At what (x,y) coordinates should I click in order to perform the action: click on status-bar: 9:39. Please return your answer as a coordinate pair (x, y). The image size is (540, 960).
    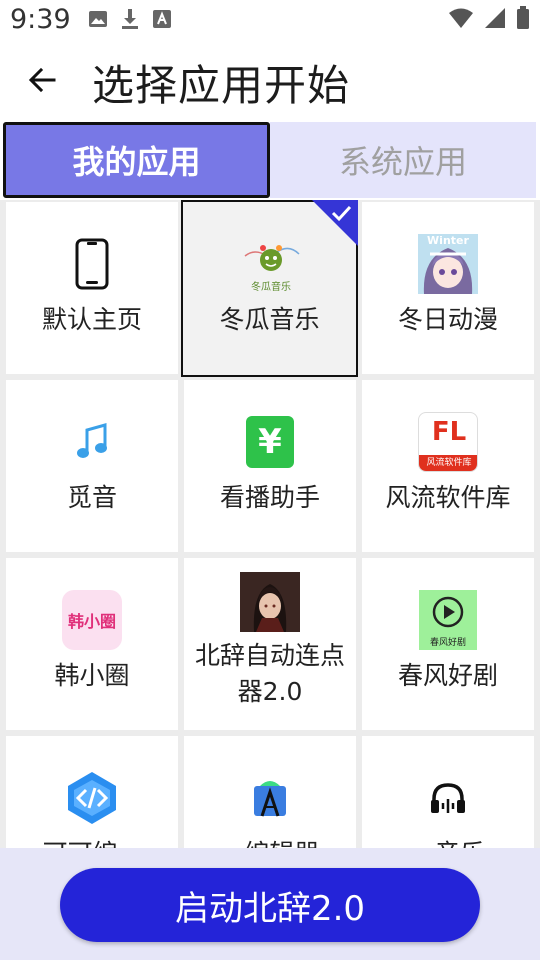
    Looking at the image, I should click on (270, 20).